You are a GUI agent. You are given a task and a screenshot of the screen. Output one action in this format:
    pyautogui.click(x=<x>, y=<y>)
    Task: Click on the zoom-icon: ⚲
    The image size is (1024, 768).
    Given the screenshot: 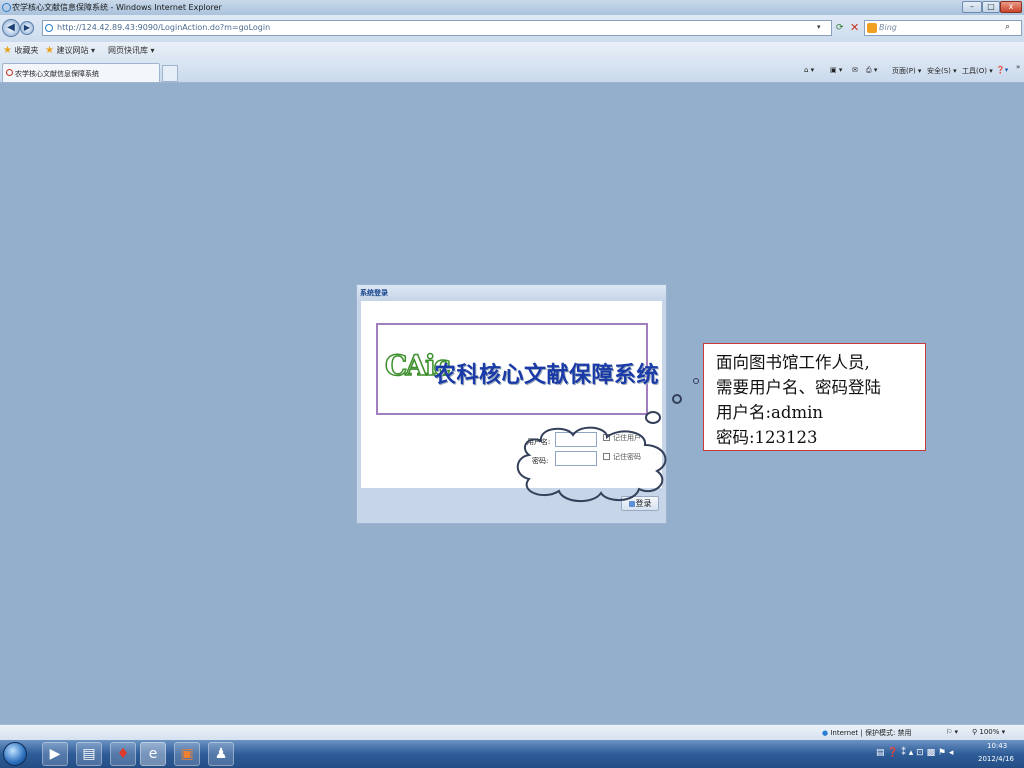 What is the action you would take?
    pyautogui.click(x=975, y=732)
    